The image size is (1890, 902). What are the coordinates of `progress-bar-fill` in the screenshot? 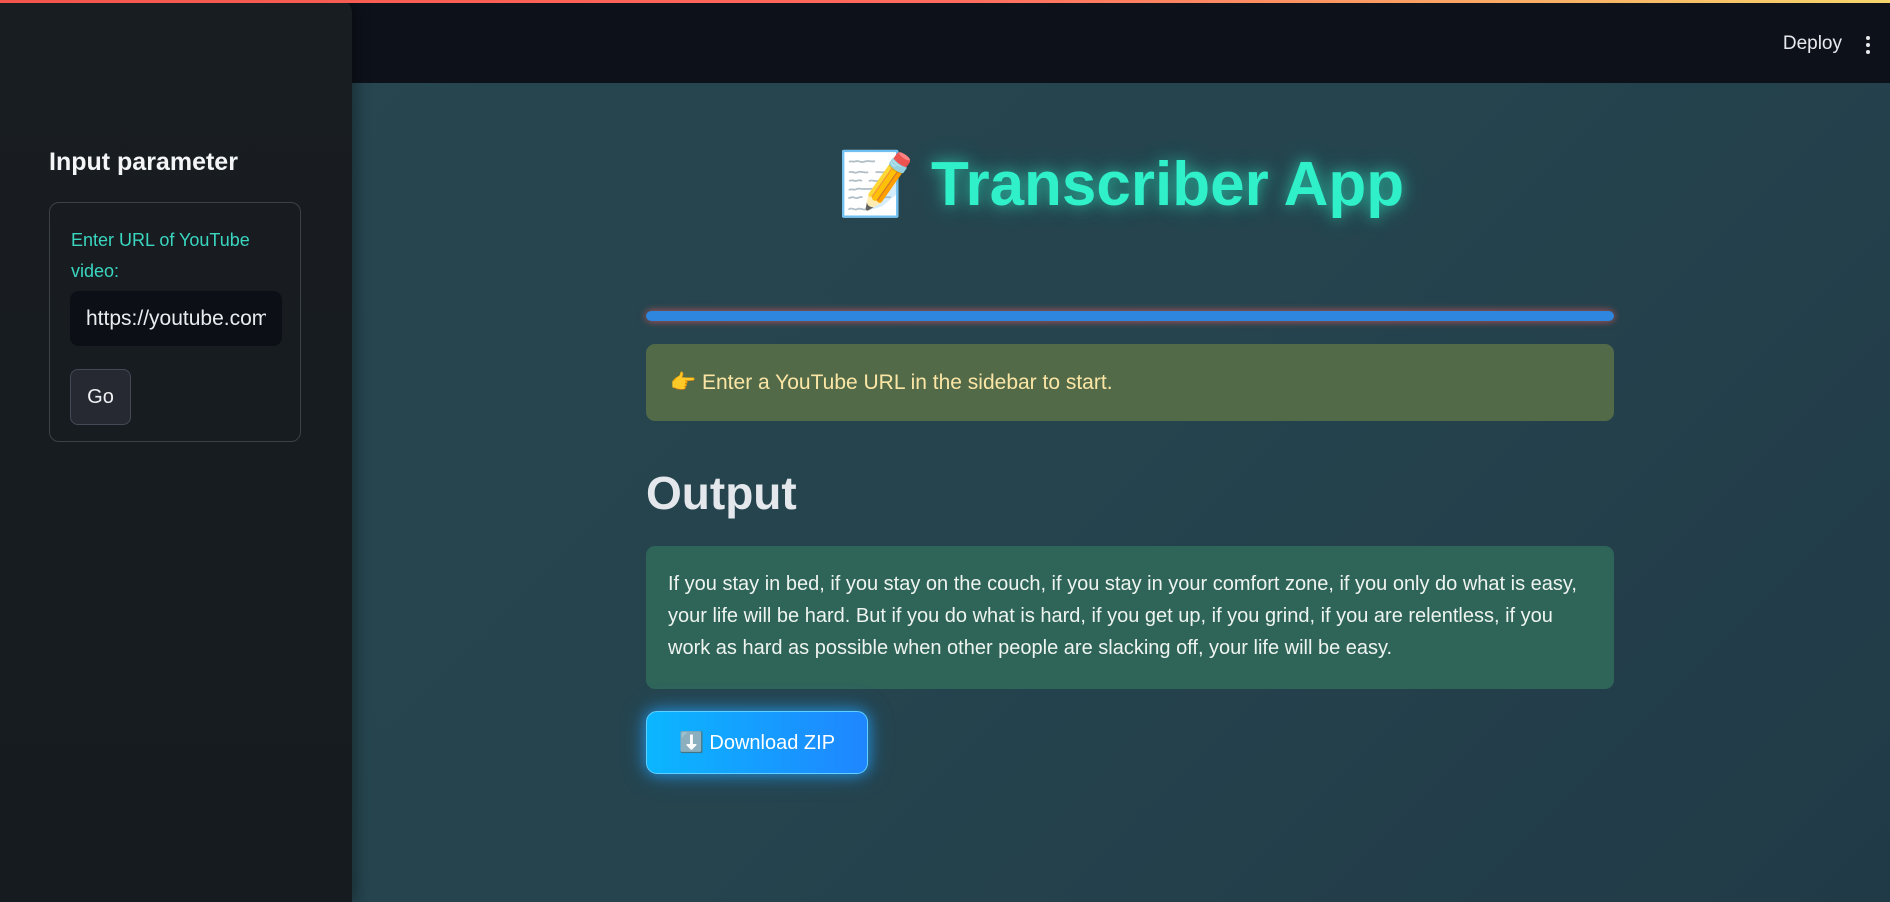 It's located at (1130, 316).